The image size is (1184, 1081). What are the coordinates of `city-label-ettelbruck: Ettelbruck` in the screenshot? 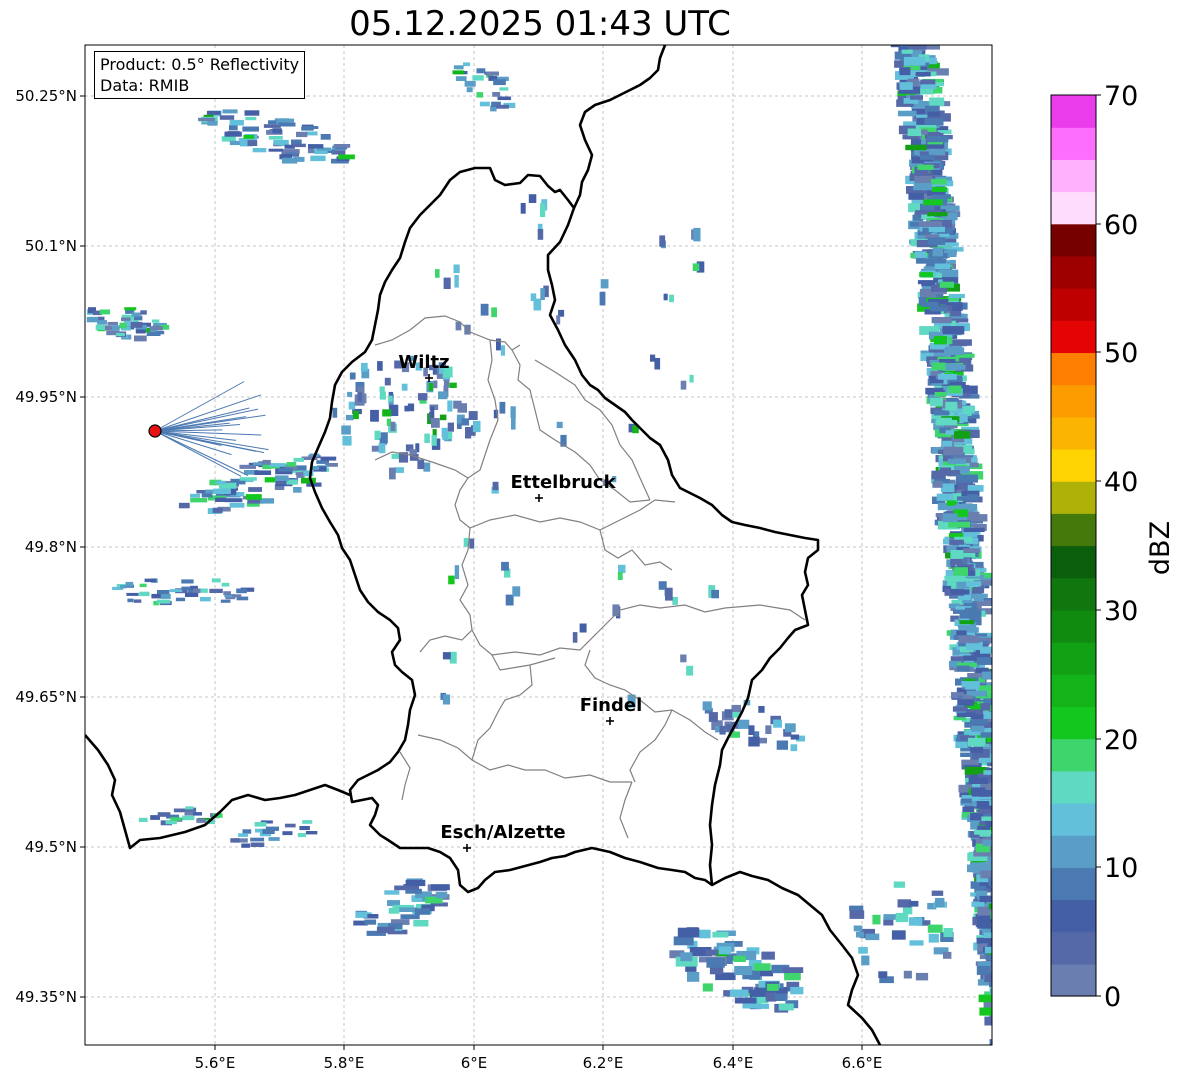 It's located at (563, 482).